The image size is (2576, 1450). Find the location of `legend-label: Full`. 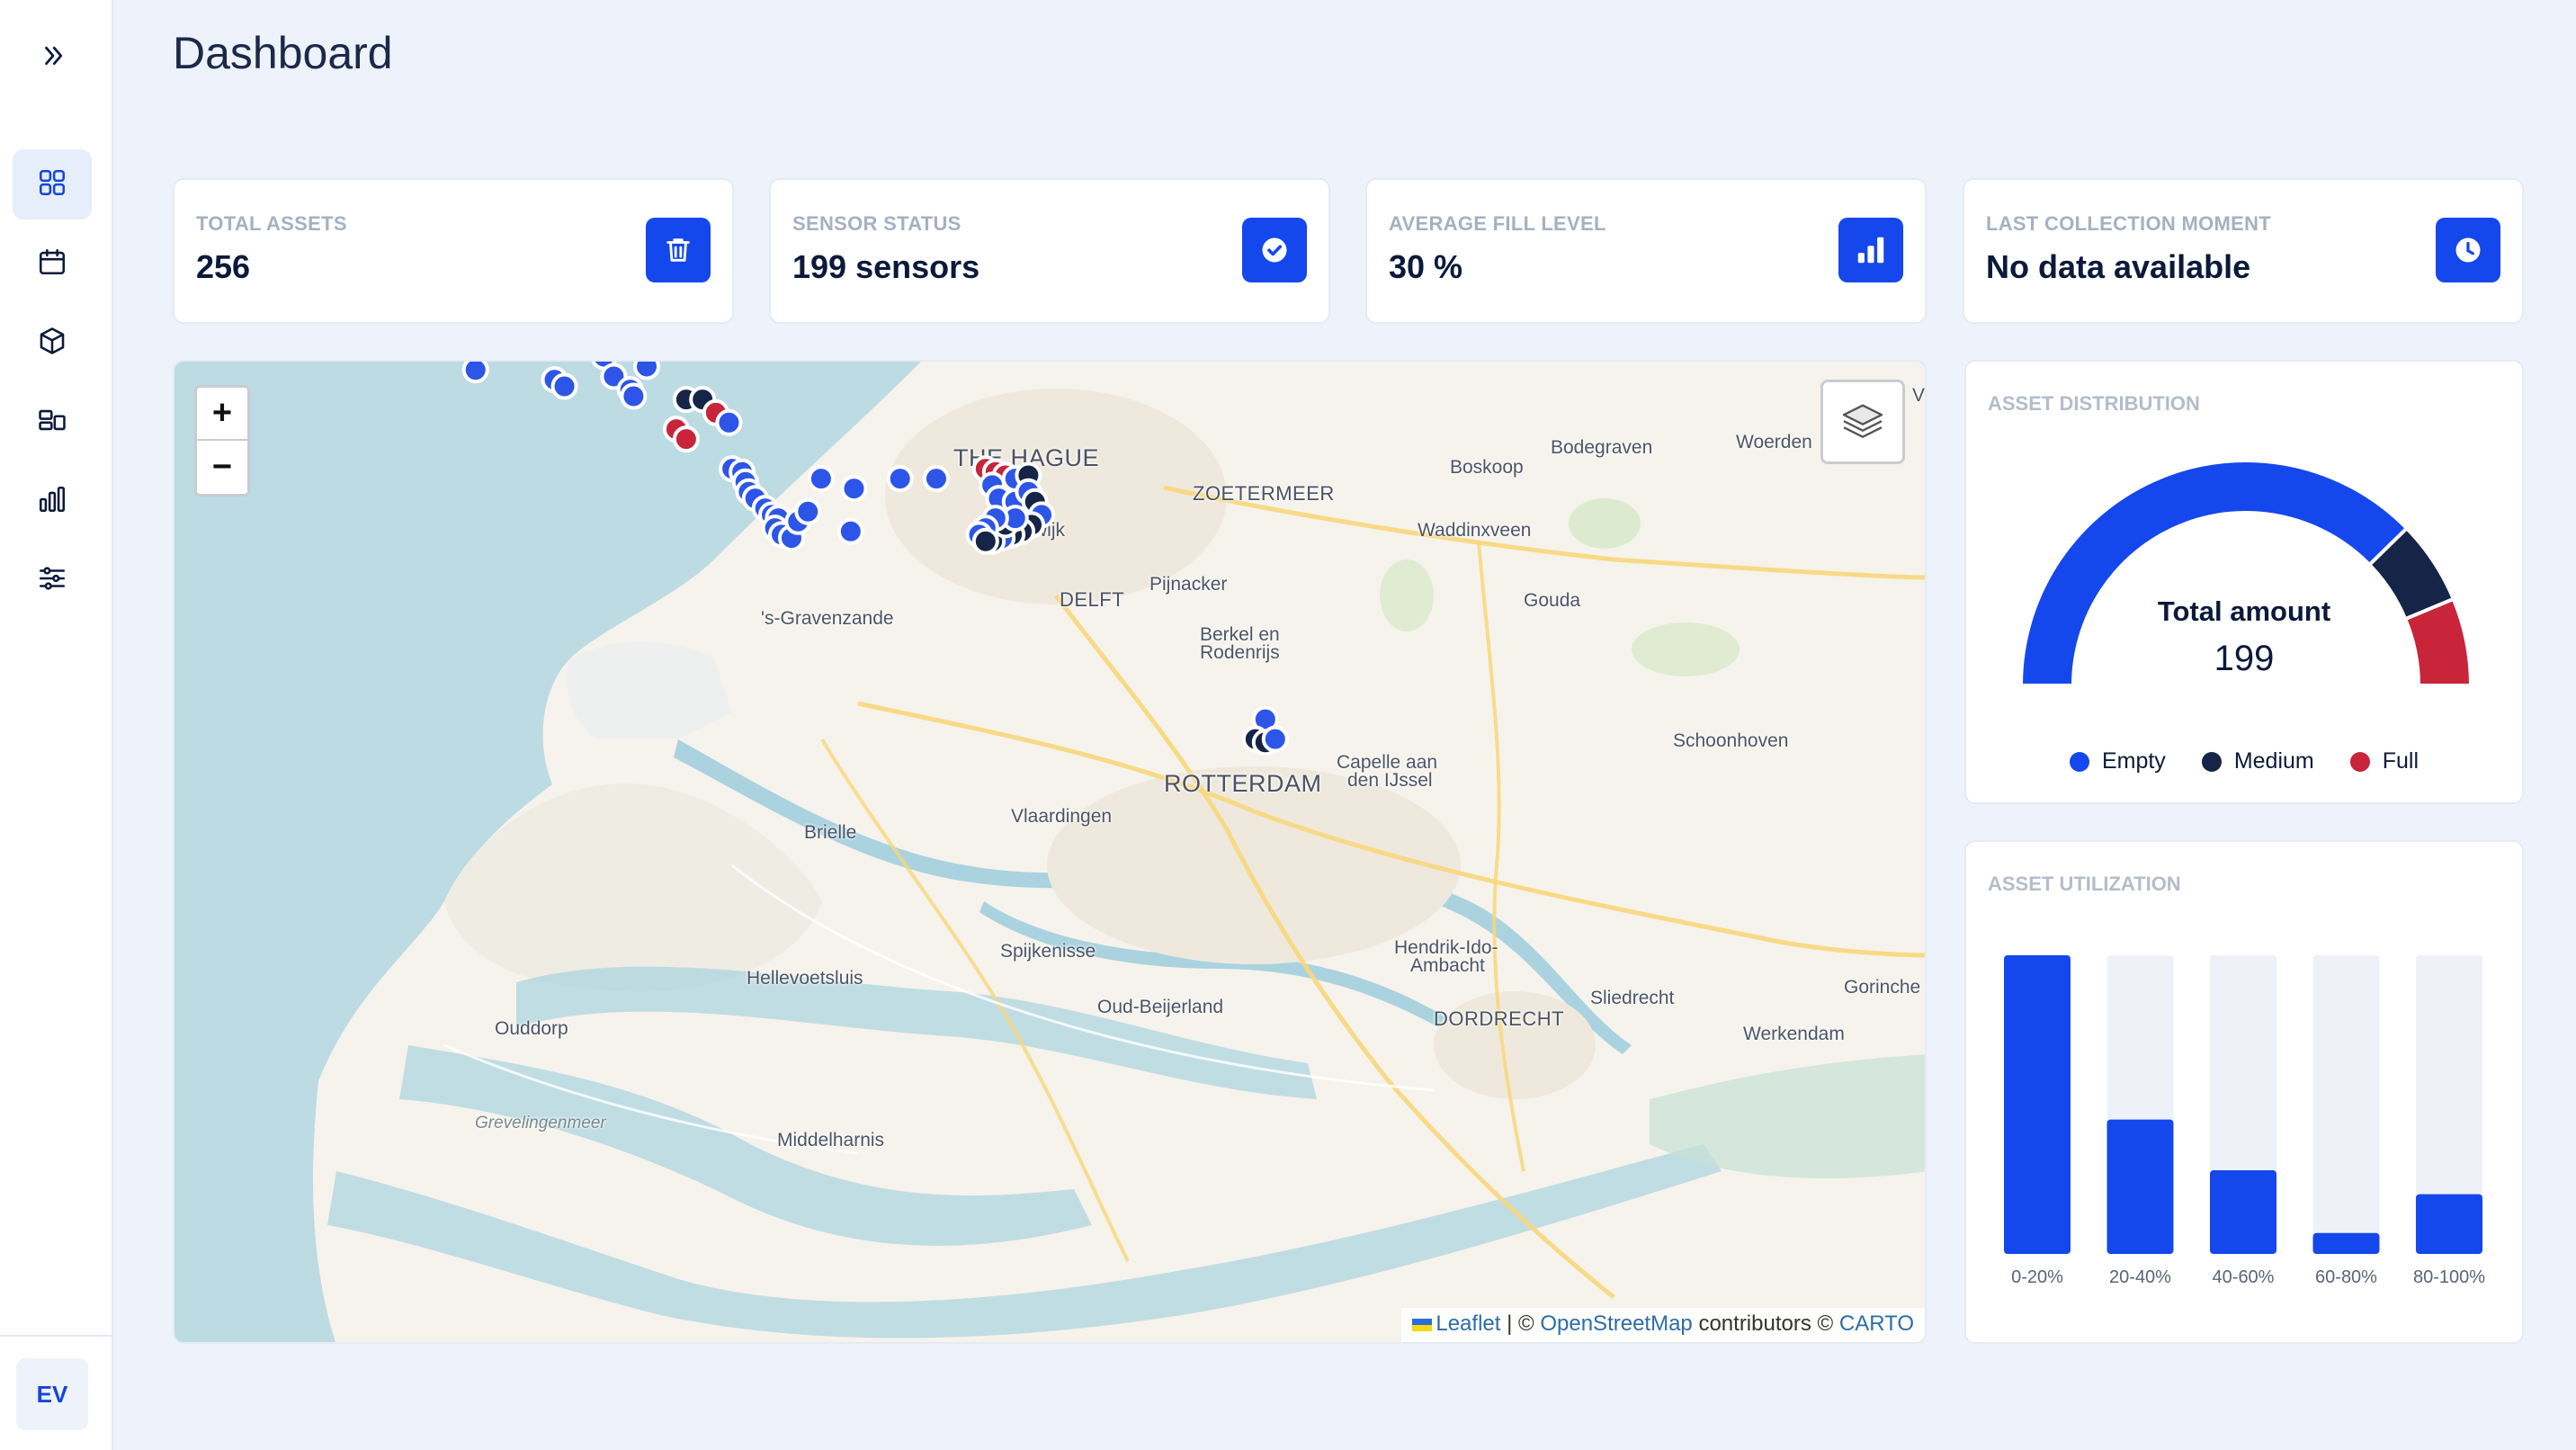

legend-label: Full is located at coordinates (2400, 761).